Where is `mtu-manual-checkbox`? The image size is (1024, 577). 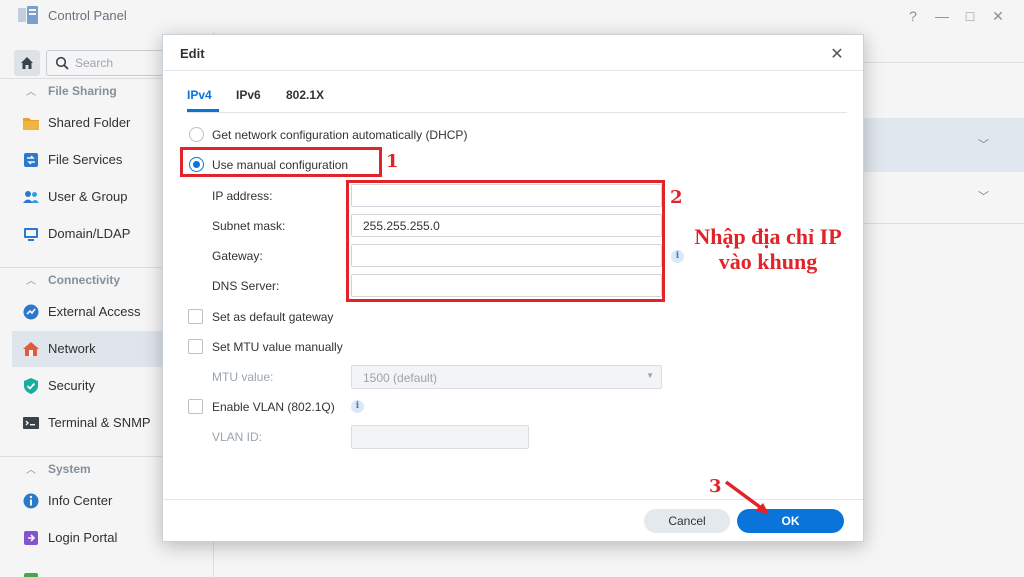
mtu-manual-checkbox is located at coordinates (195, 346).